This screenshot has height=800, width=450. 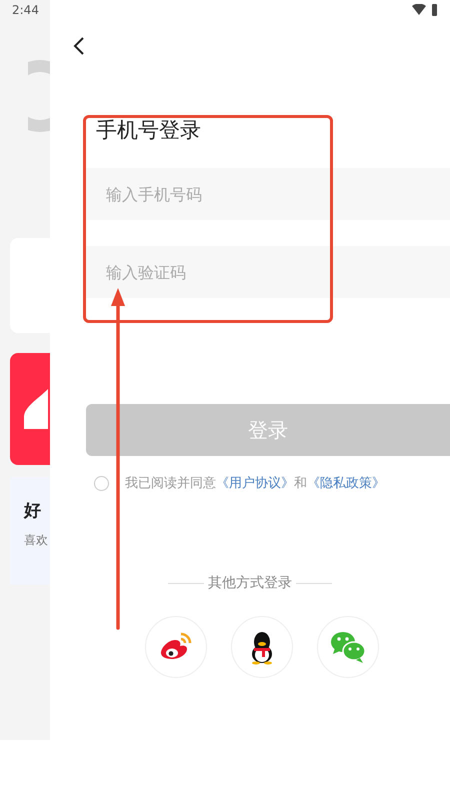 What do you see at coordinates (149, 130) in the screenshot?
I see `login-title: 手机号登录` at bounding box center [149, 130].